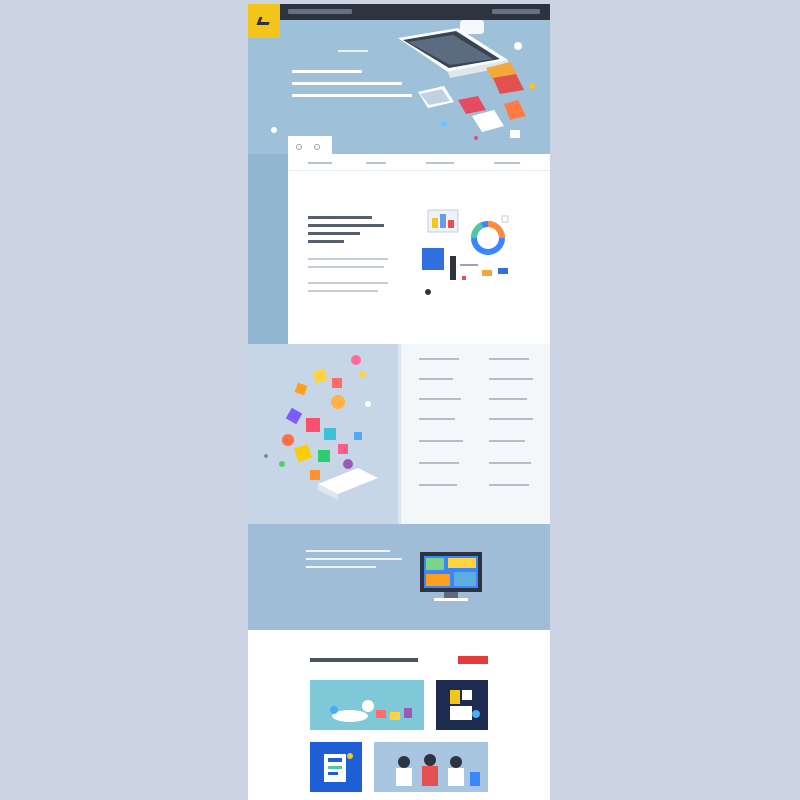  Describe the element at coordinates (268, 249) in the screenshot. I see `left-decor-strip` at that location.